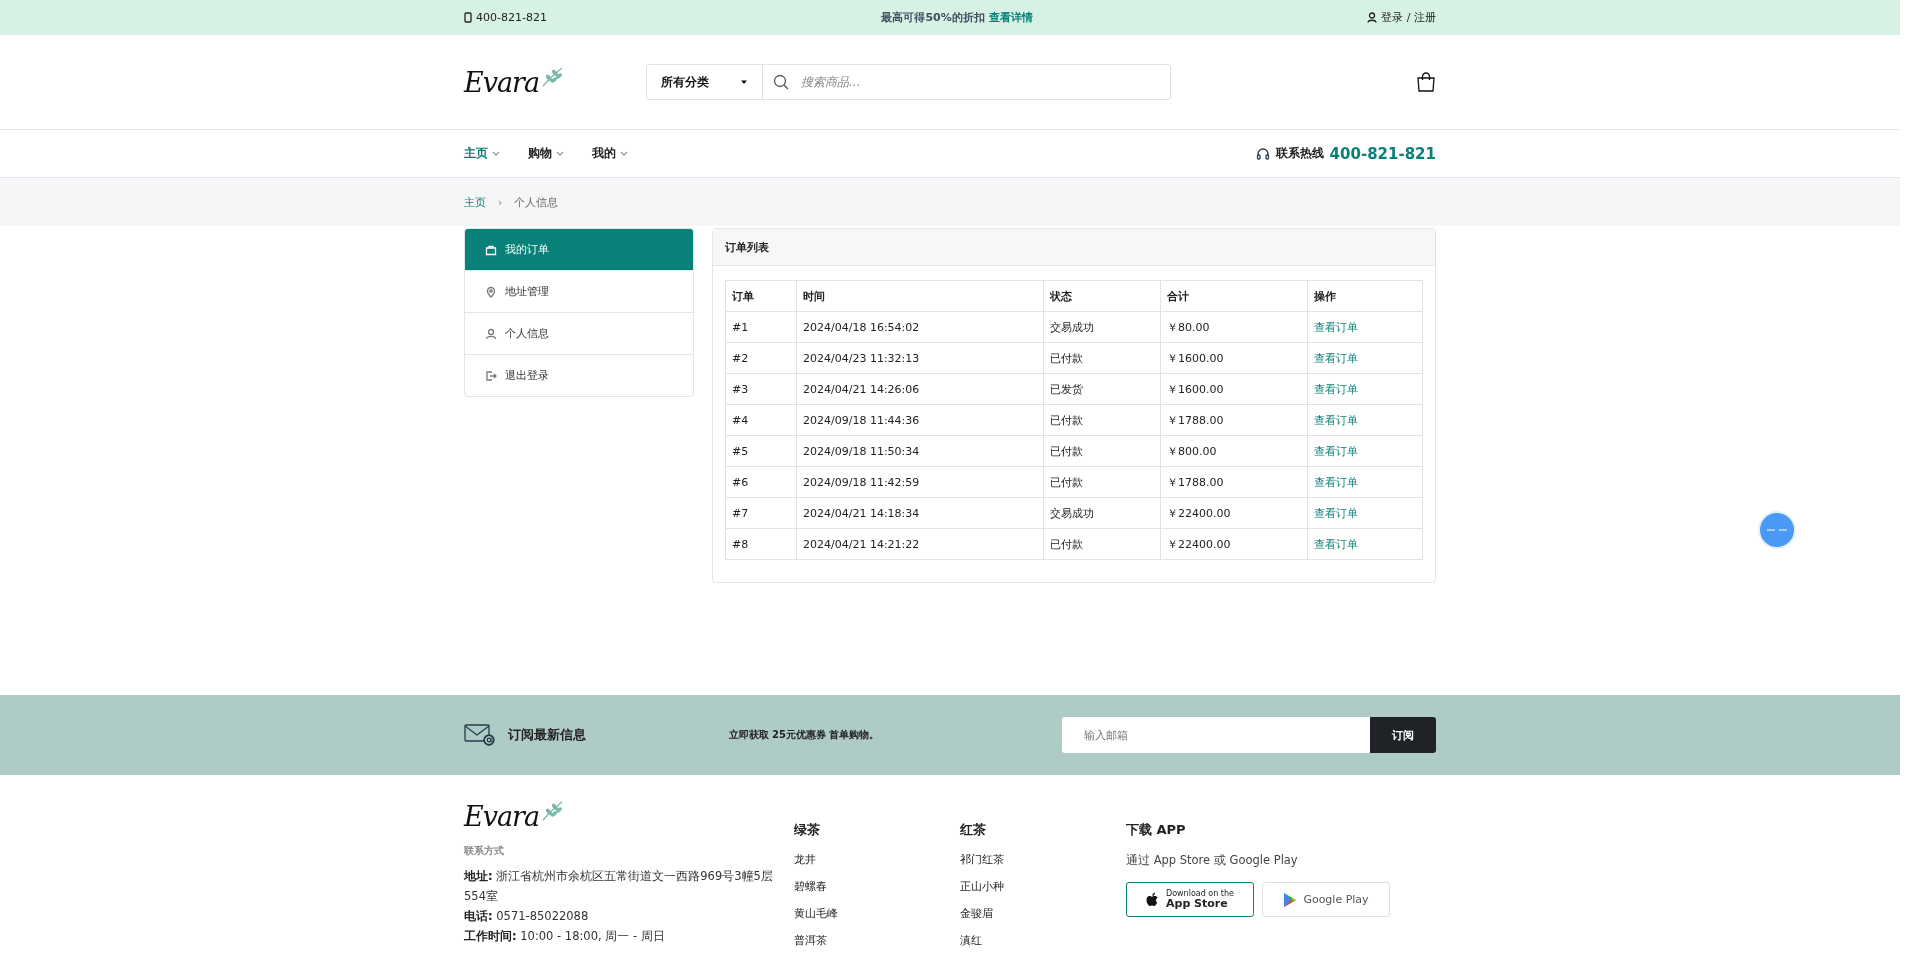 The image size is (1912, 962). I want to click on app-store-button: Google Play, so click(1326, 899).